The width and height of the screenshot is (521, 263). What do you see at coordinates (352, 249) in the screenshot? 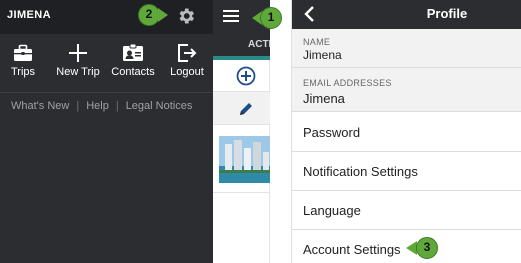
I see `account-settings-label: Account Settings` at bounding box center [352, 249].